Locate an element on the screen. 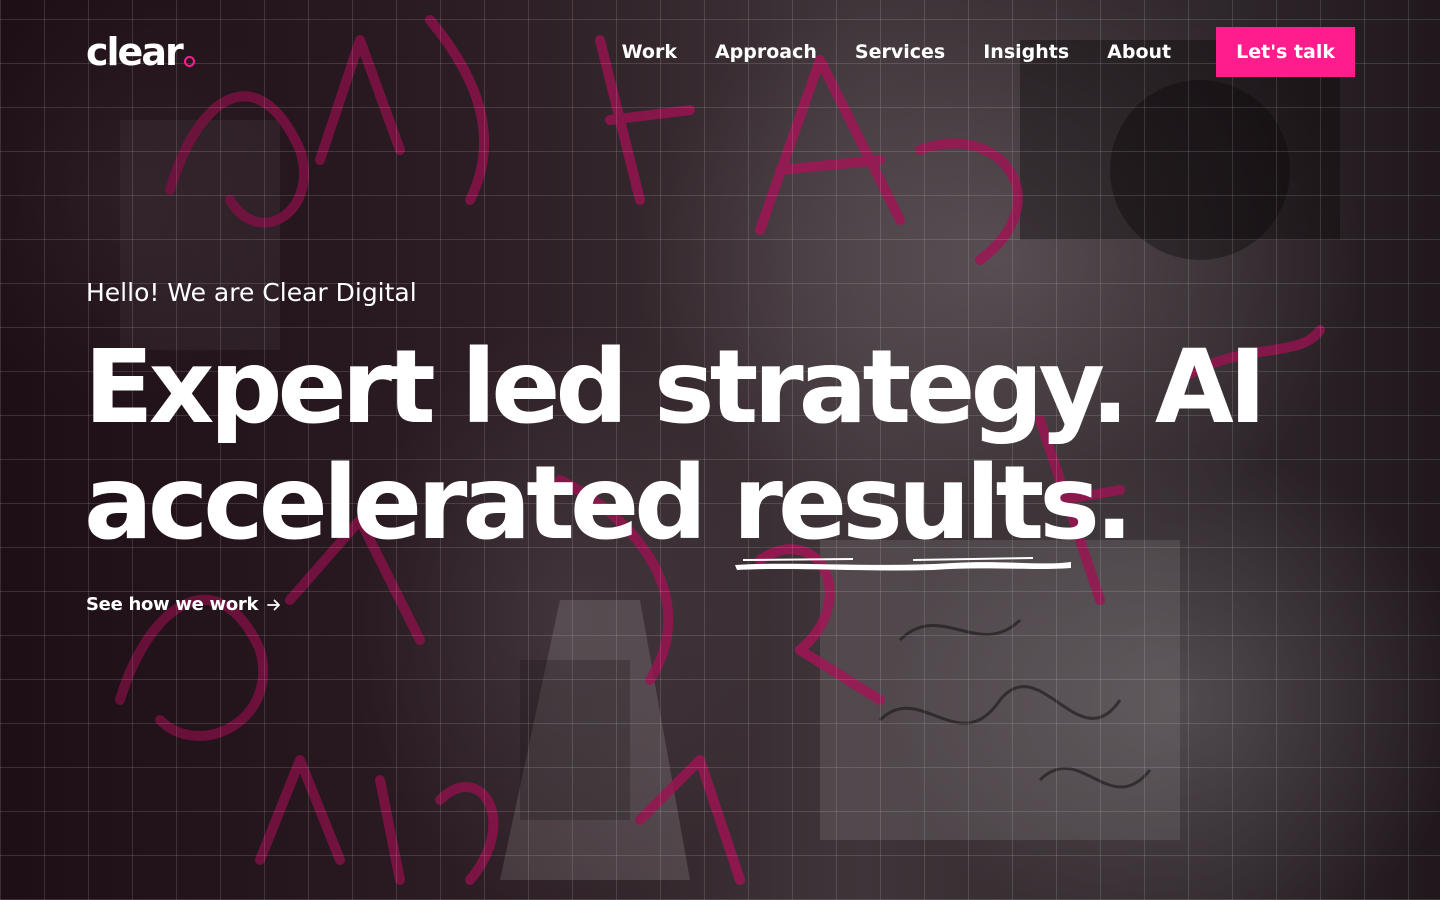  headline-line-1: Expert led strategy. AI is located at coordinates (675, 387).